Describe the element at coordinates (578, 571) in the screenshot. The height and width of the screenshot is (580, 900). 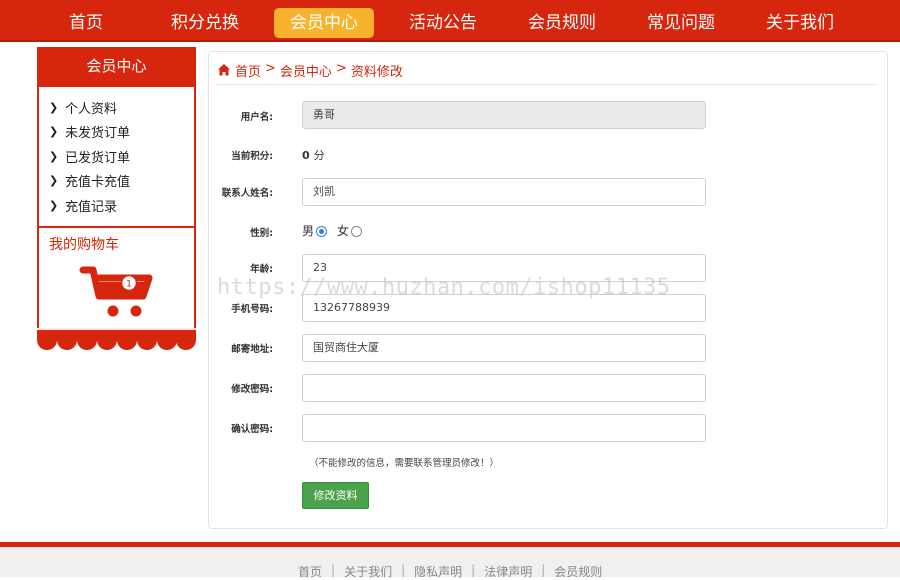
I see `footer-link-member-rules: 会员规则` at that location.